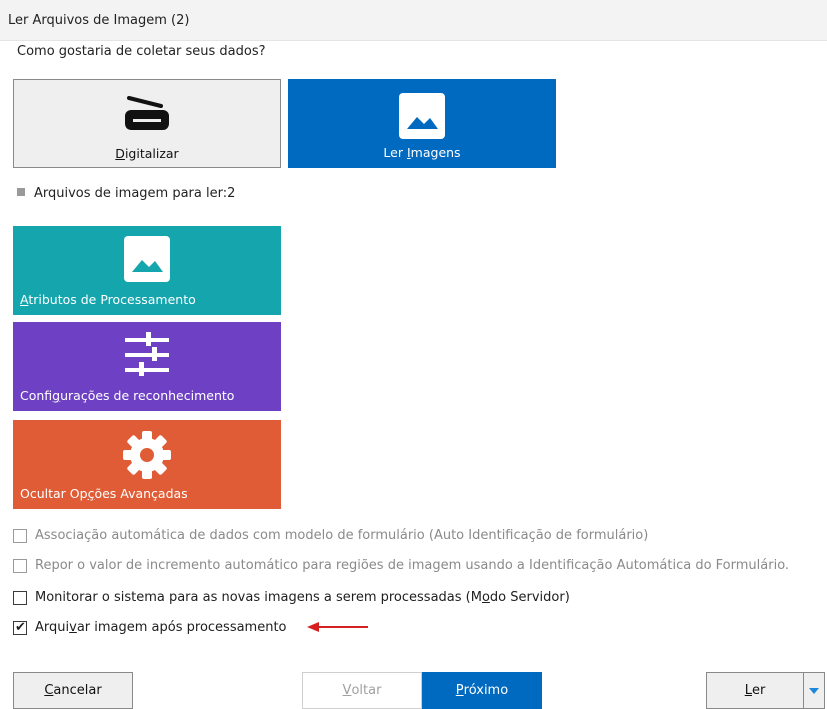  Describe the element at coordinates (127, 395) in the screenshot. I see `recognition-settings-label: Configurações de reconhecimento` at that location.